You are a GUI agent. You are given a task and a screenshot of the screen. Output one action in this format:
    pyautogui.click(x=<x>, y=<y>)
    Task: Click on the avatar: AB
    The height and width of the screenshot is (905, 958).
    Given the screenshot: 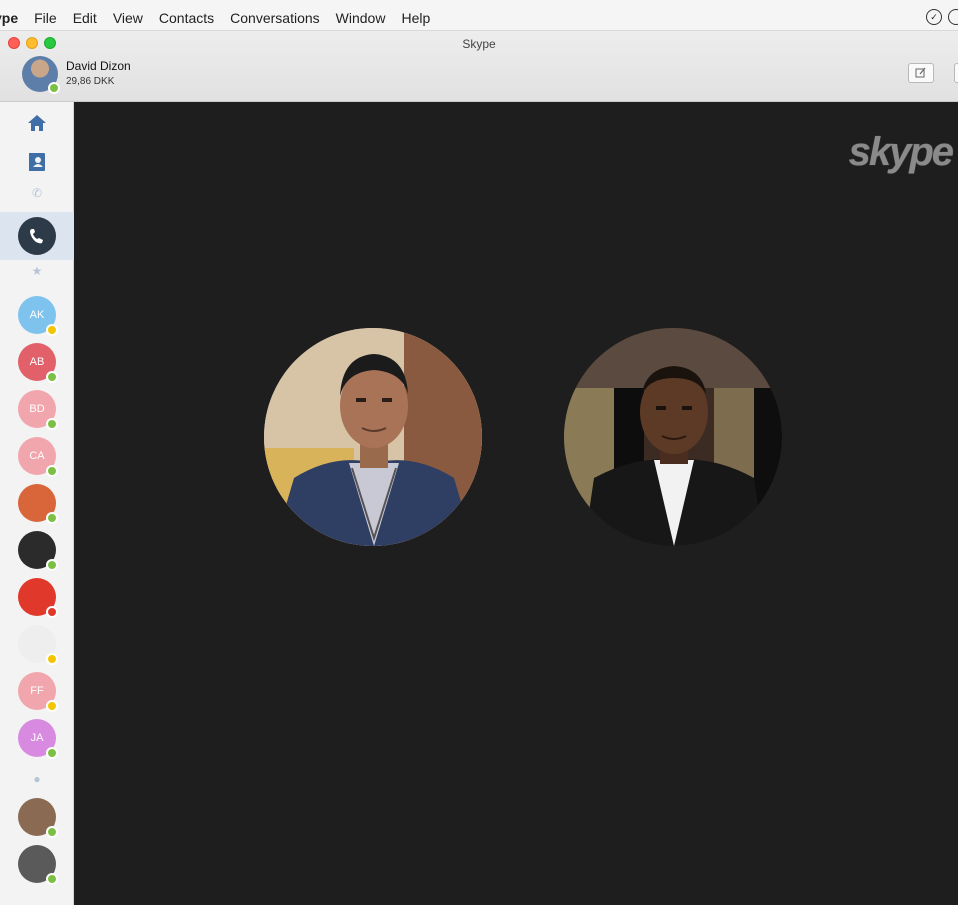 What is the action you would take?
    pyautogui.click(x=38, y=363)
    